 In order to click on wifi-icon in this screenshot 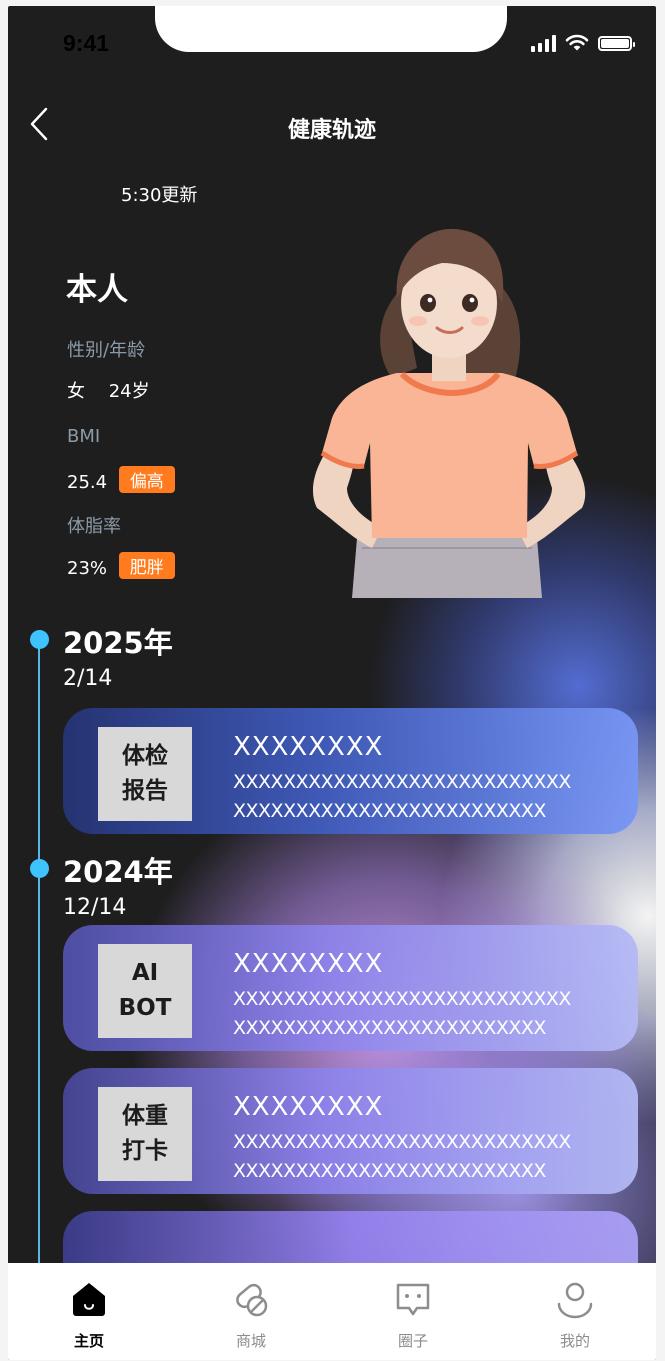, I will do `click(577, 42)`.